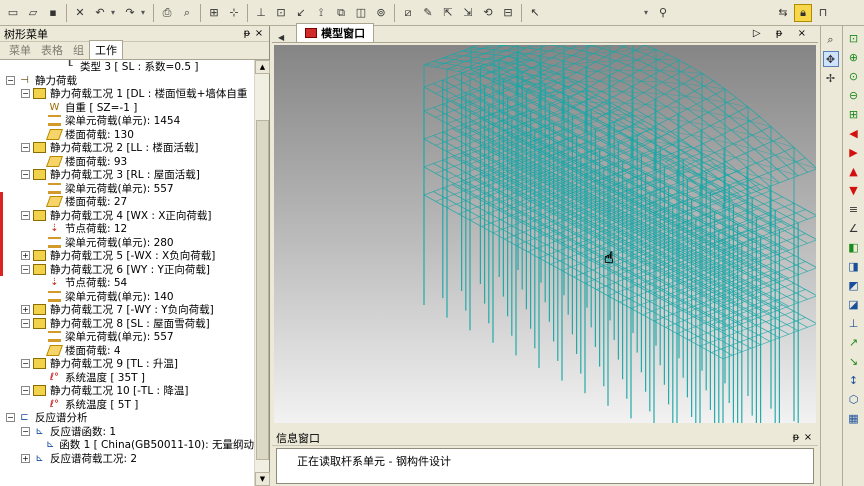  I want to click on node-icon: ⊹, so click(234, 13).